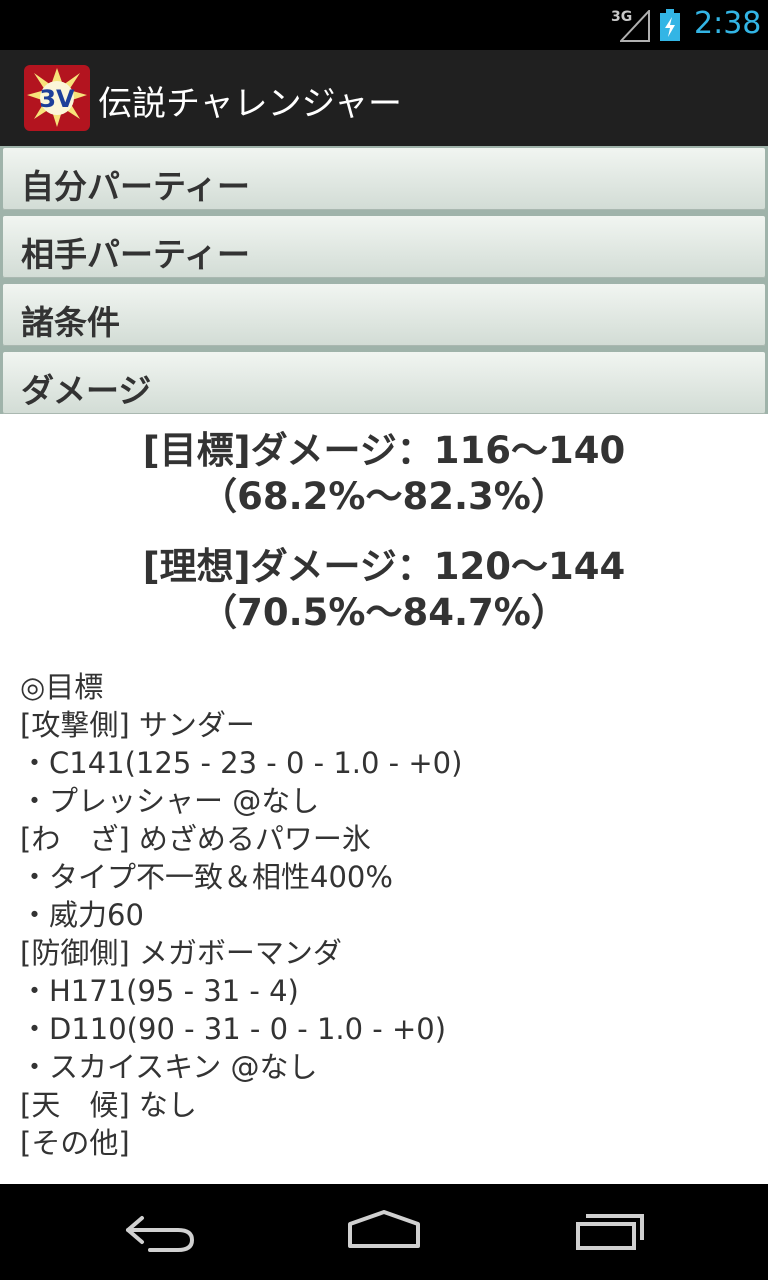  I want to click on detail-line: ・プレッシャー @なし, so click(170, 801).